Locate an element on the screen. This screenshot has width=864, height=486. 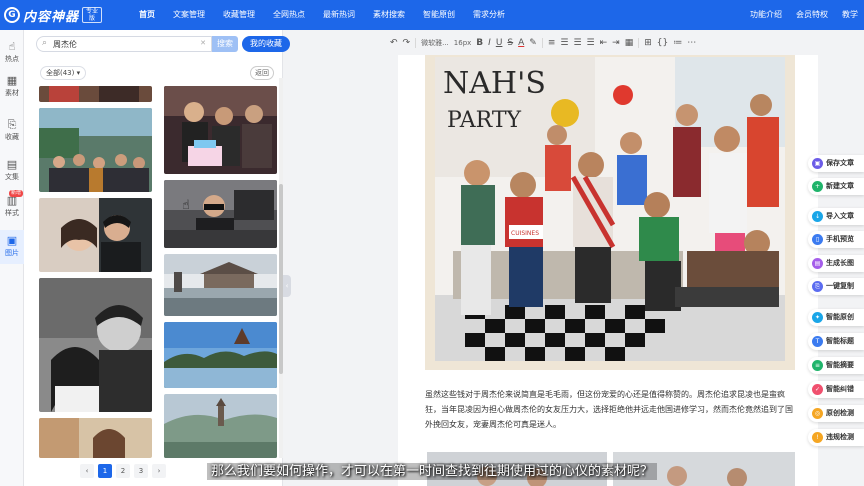
rail-item-image: ▣ 图片 is located at coordinates (12, 247).